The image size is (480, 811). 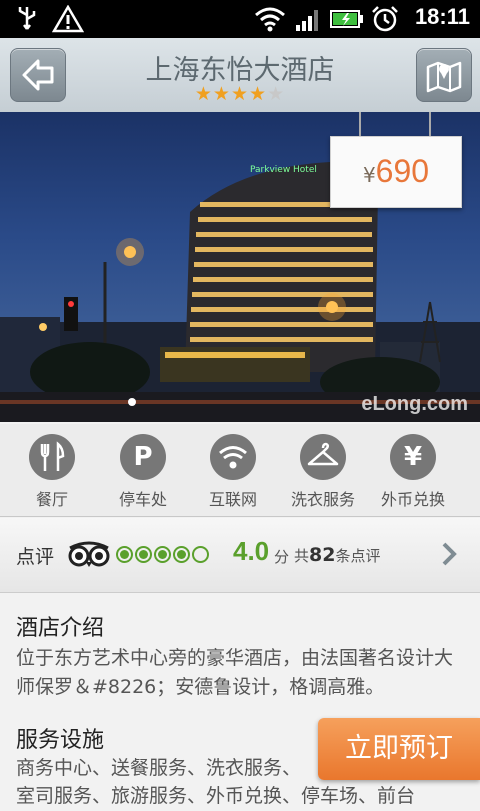 What do you see at coordinates (60, 628) in the screenshot?
I see `intro-title: 酒店介绍` at bounding box center [60, 628].